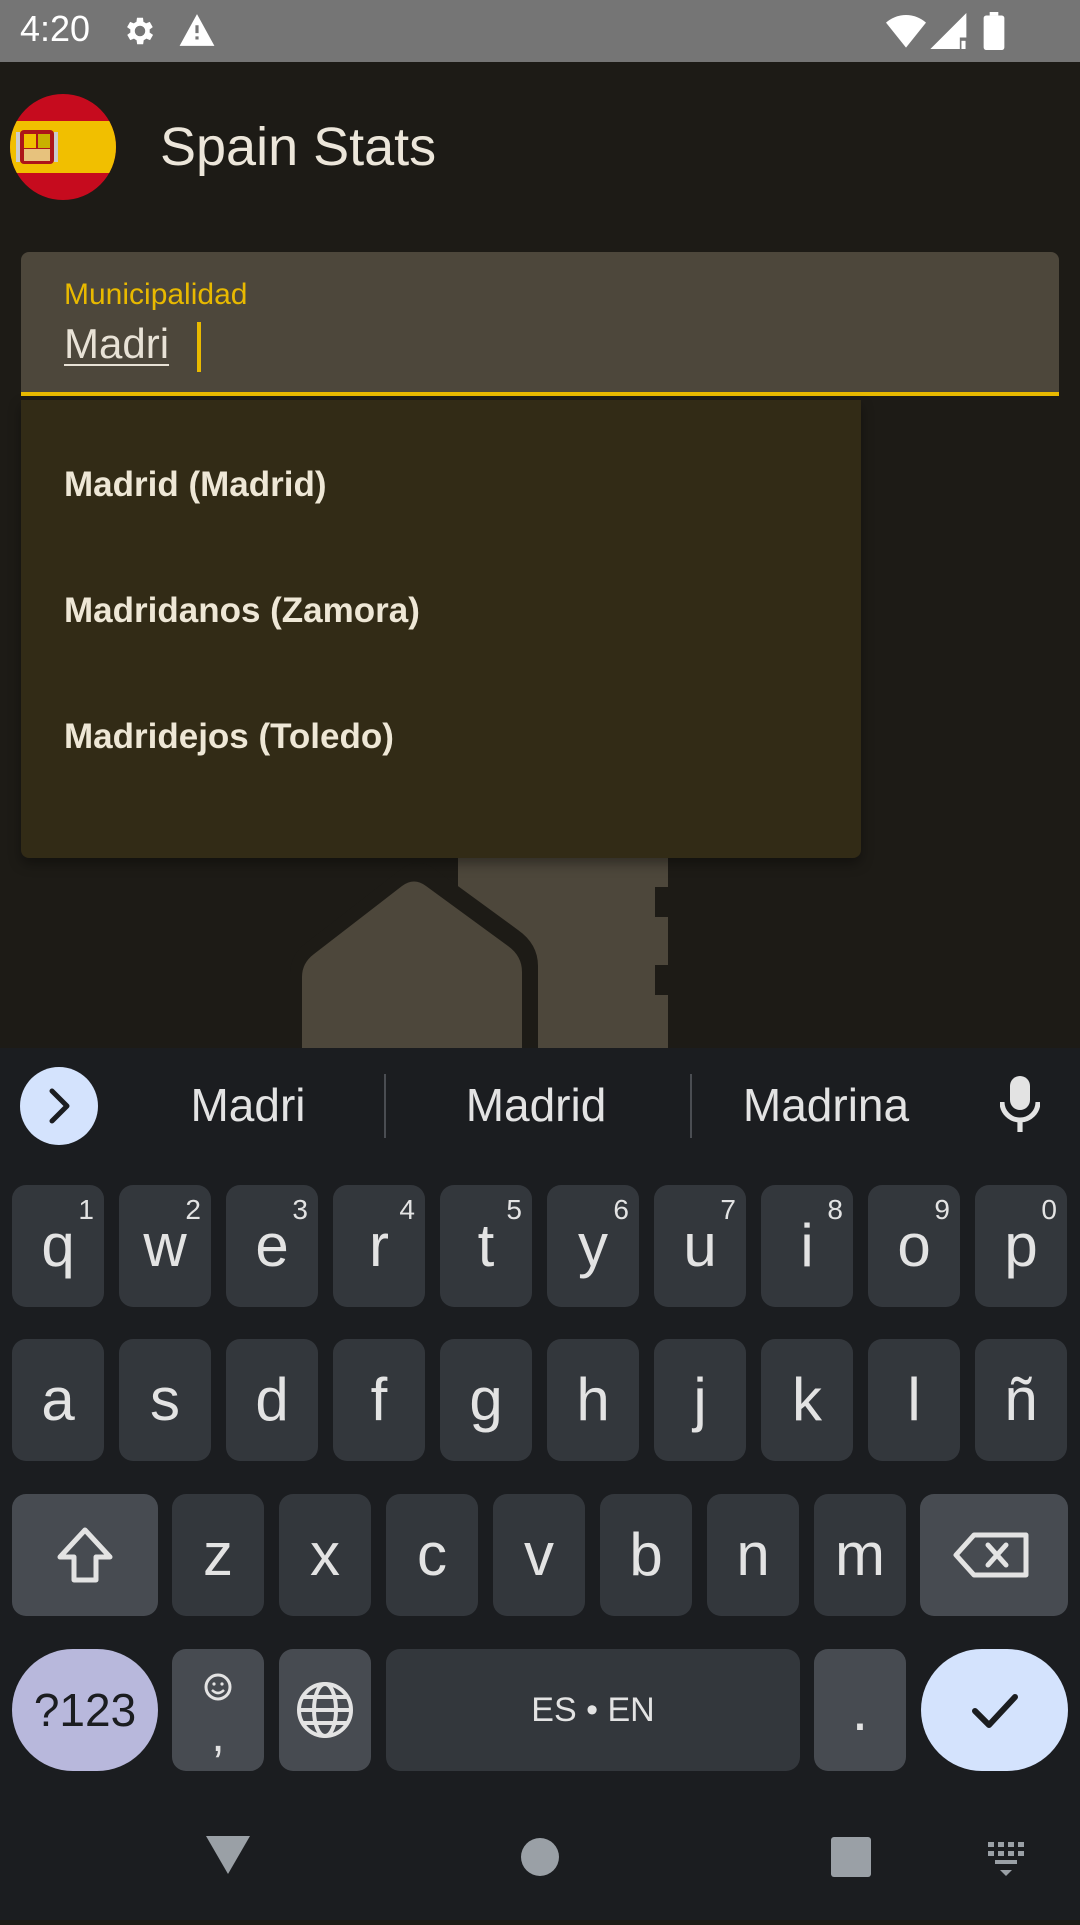  I want to click on letter-key: n, so click(753, 1555).